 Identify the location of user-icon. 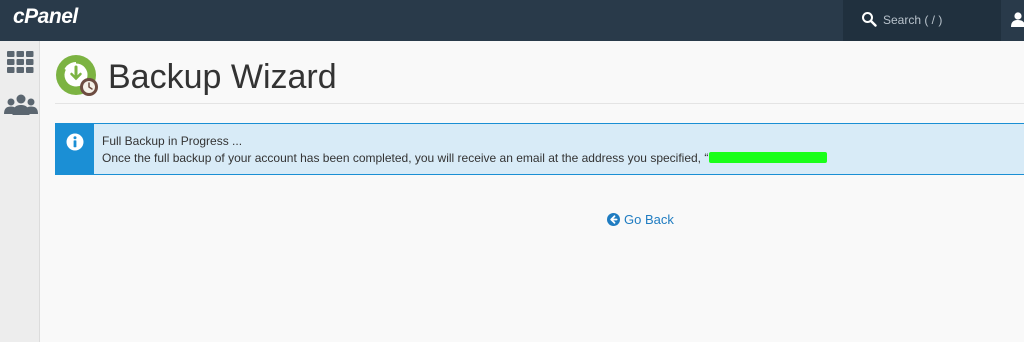
(1017, 19).